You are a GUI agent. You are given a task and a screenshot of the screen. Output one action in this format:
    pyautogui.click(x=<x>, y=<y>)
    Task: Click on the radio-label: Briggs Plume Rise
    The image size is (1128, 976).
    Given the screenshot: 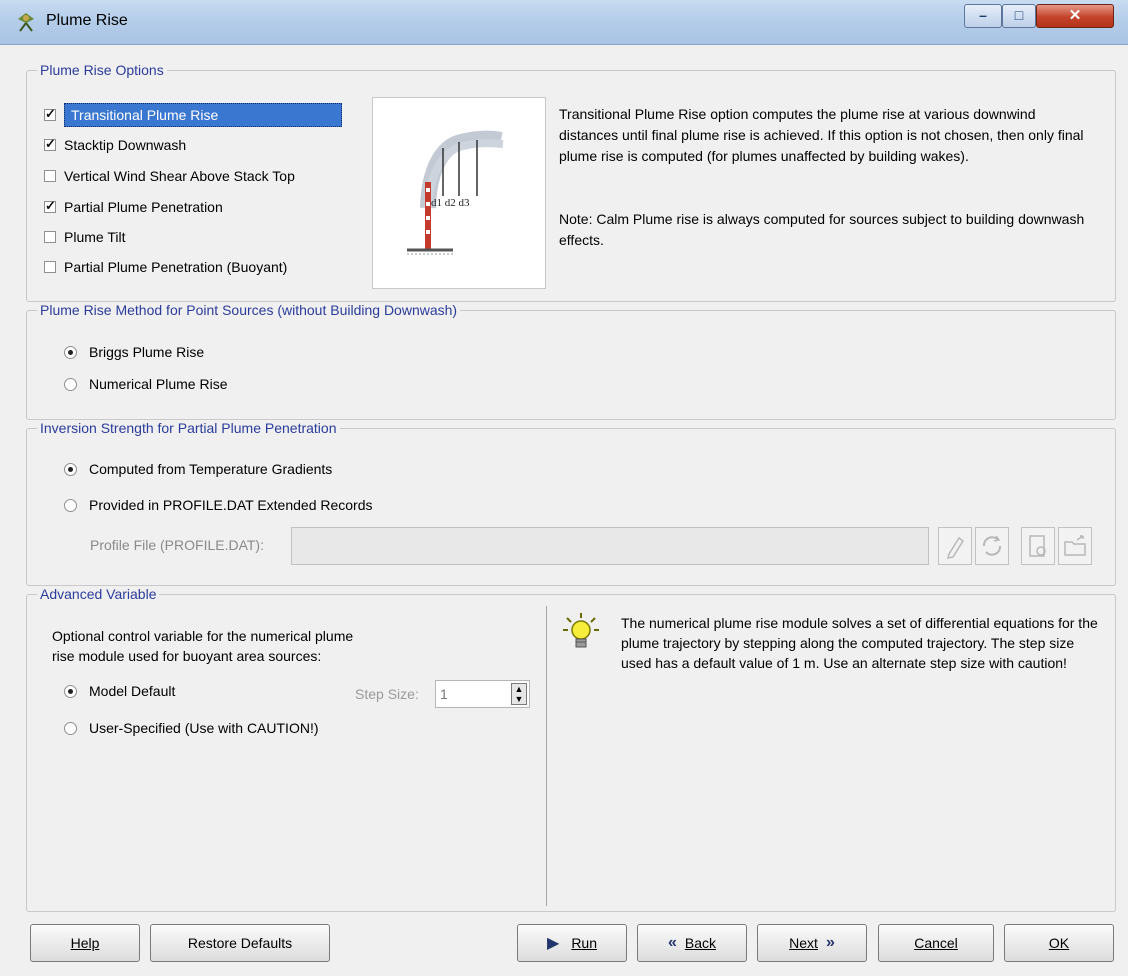 What is the action you would take?
    pyautogui.click(x=147, y=352)
    